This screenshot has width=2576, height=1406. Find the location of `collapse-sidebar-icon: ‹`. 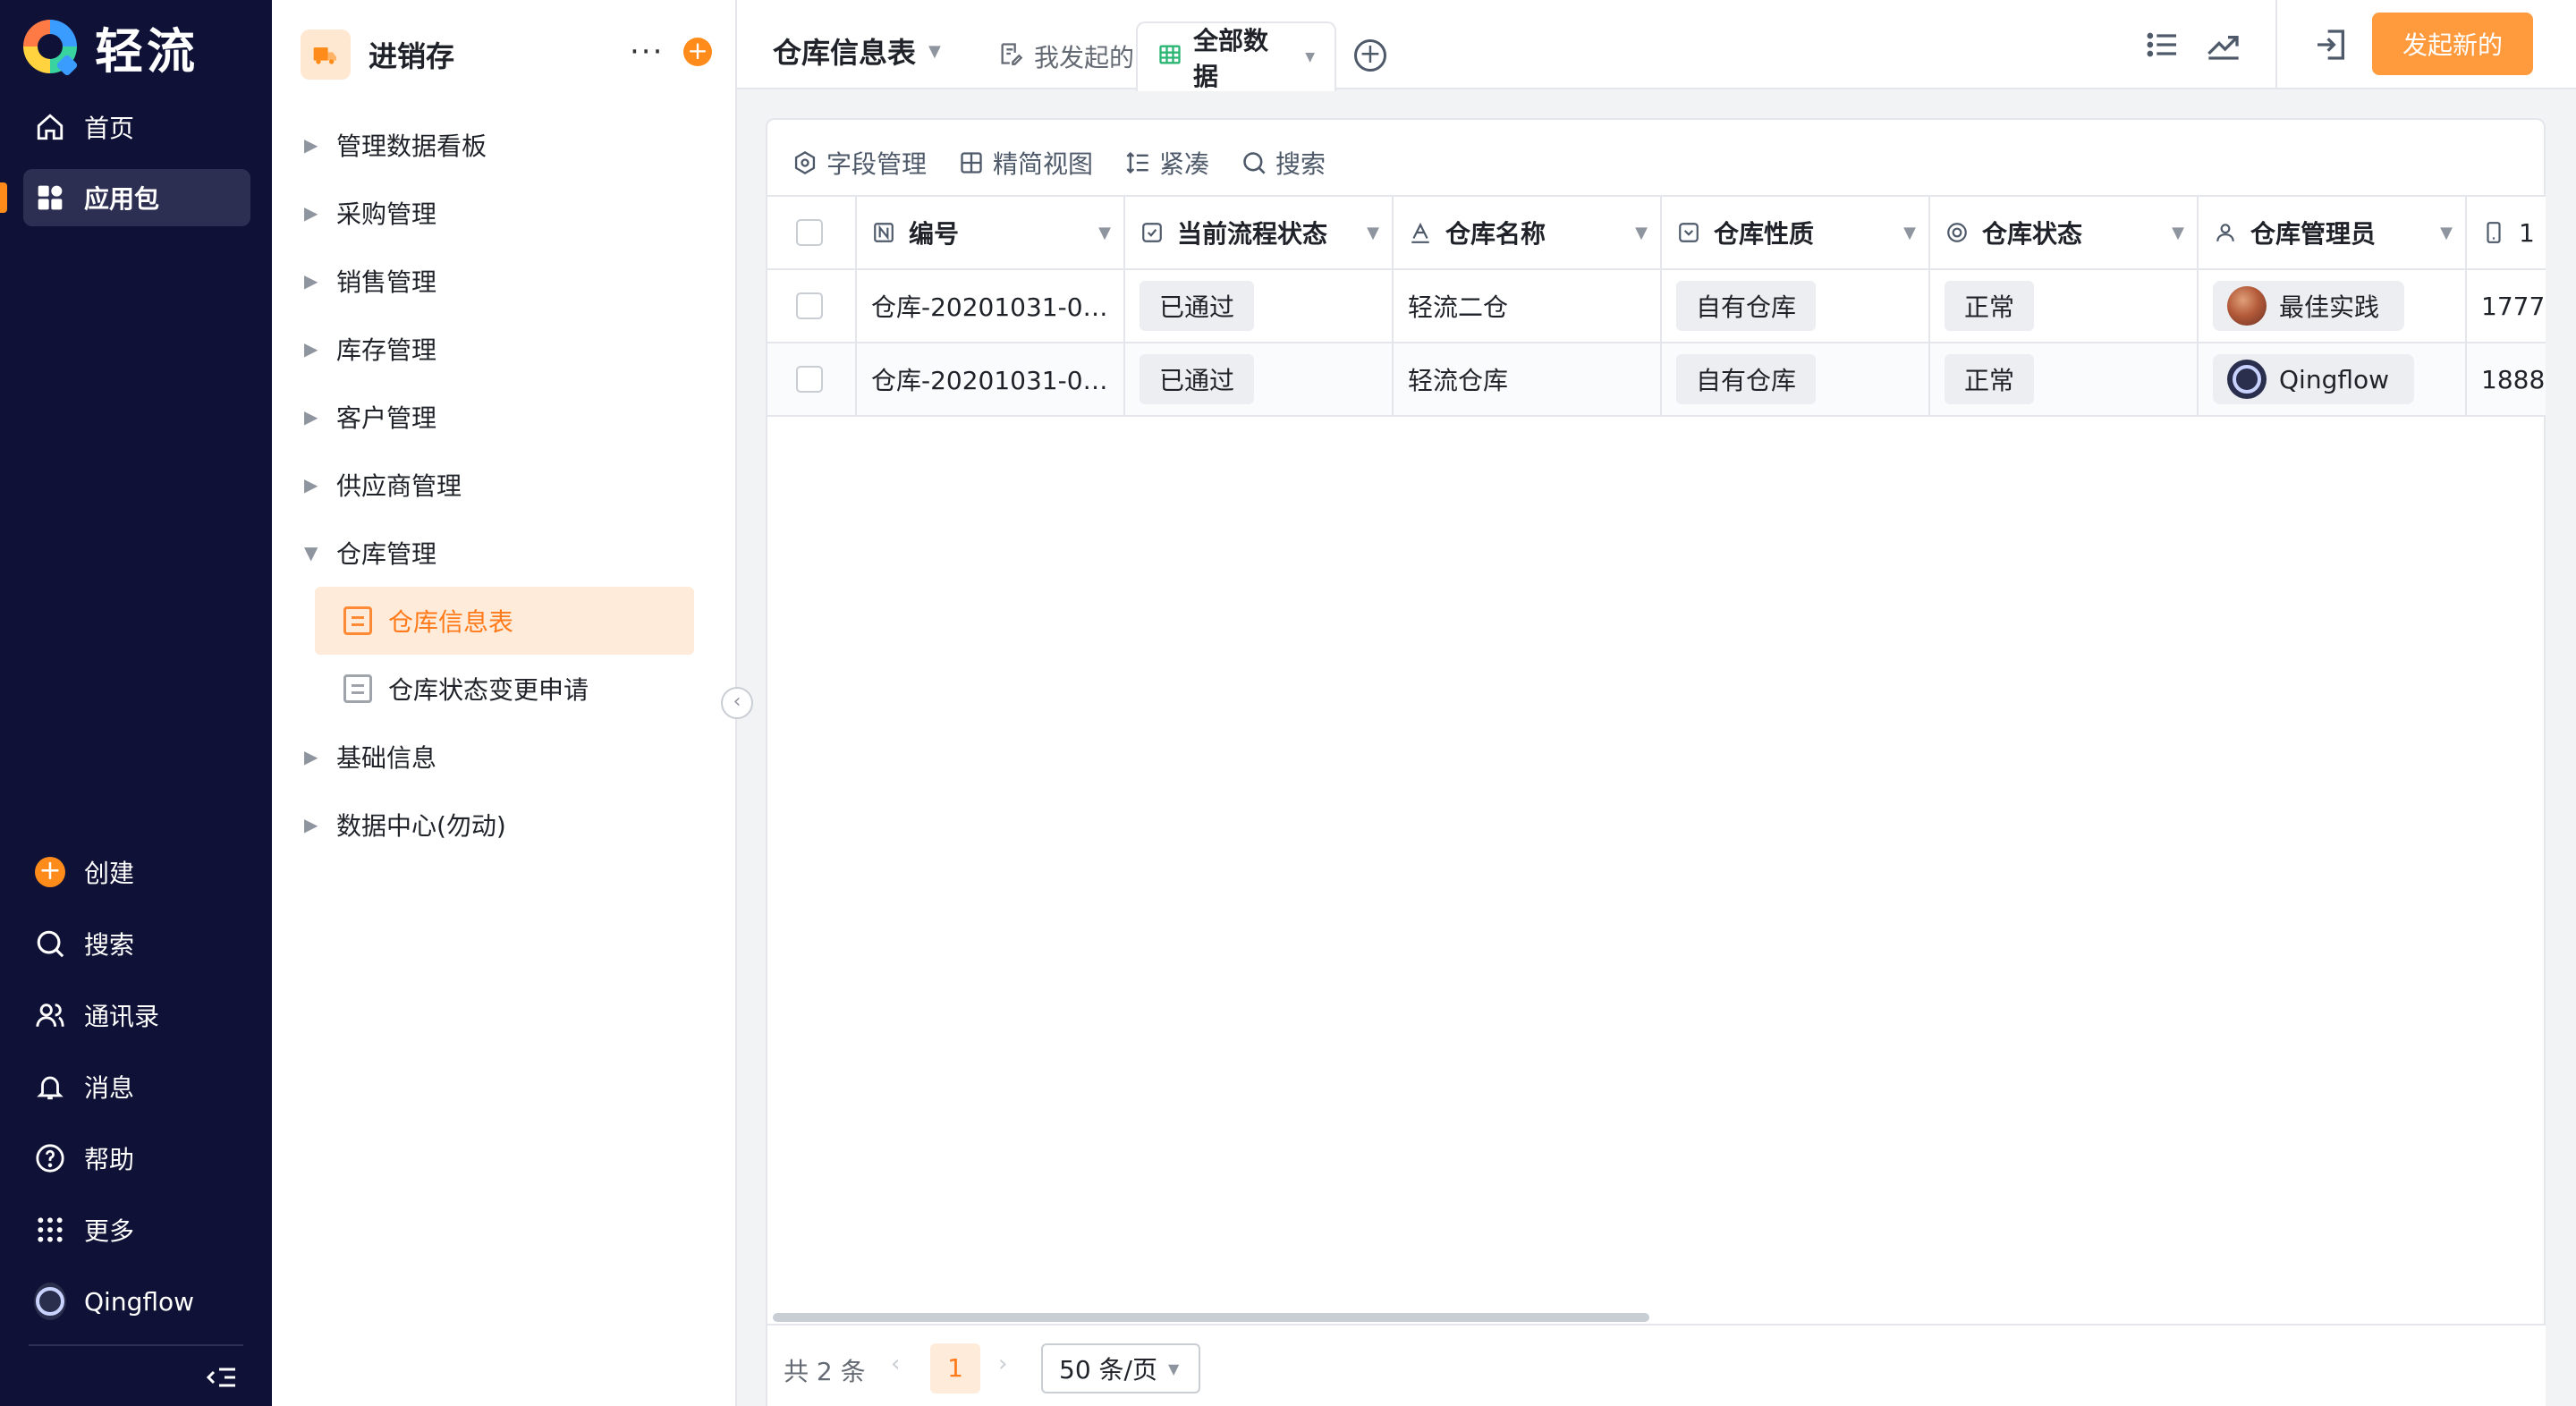

collapse-sidebar-icon: ‹ is located at coordinates (737, 703).